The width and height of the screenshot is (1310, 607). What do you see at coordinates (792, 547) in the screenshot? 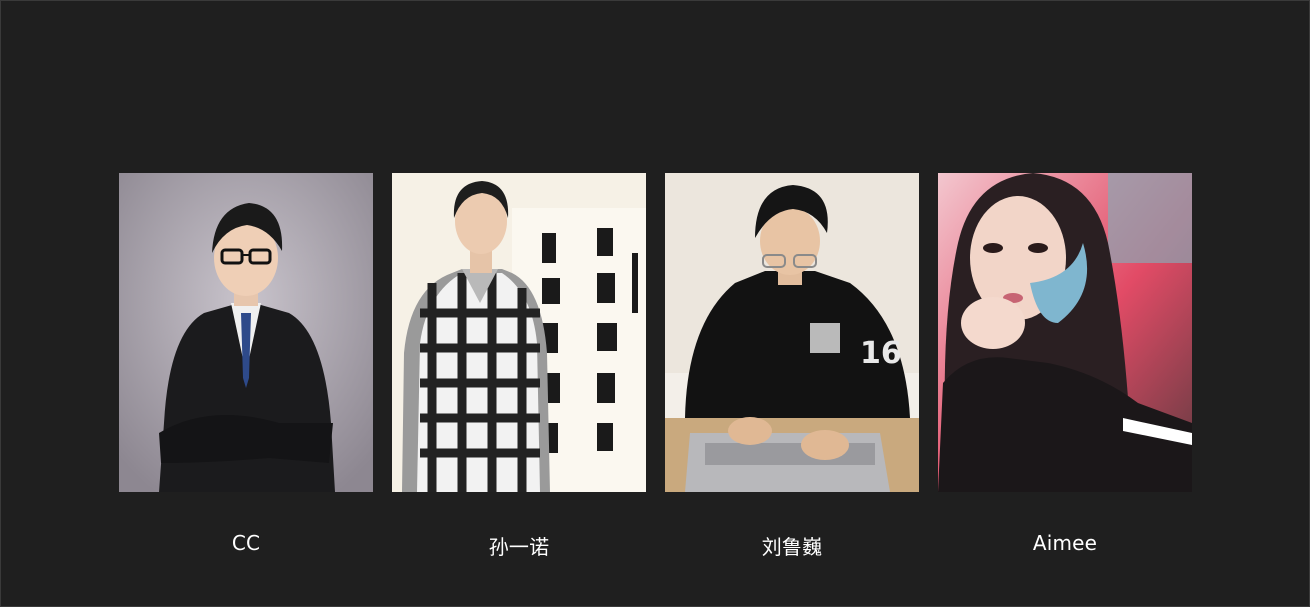
I see `member-name: 刘鲁巍` at bounding box center [792, 547].